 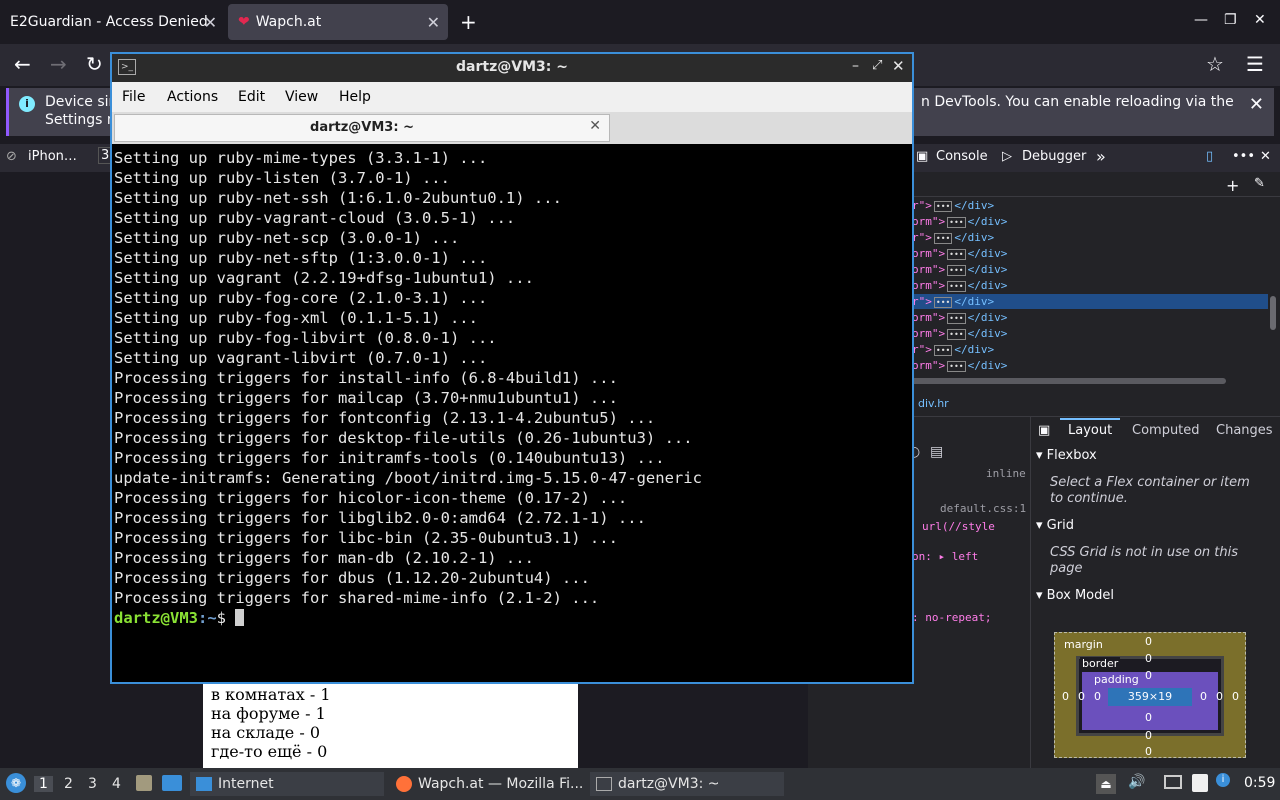 What do you see at coordinates (1223, 780) in the screenshot?
I see `notification-icon: i` at bounding box center [1223, 780].